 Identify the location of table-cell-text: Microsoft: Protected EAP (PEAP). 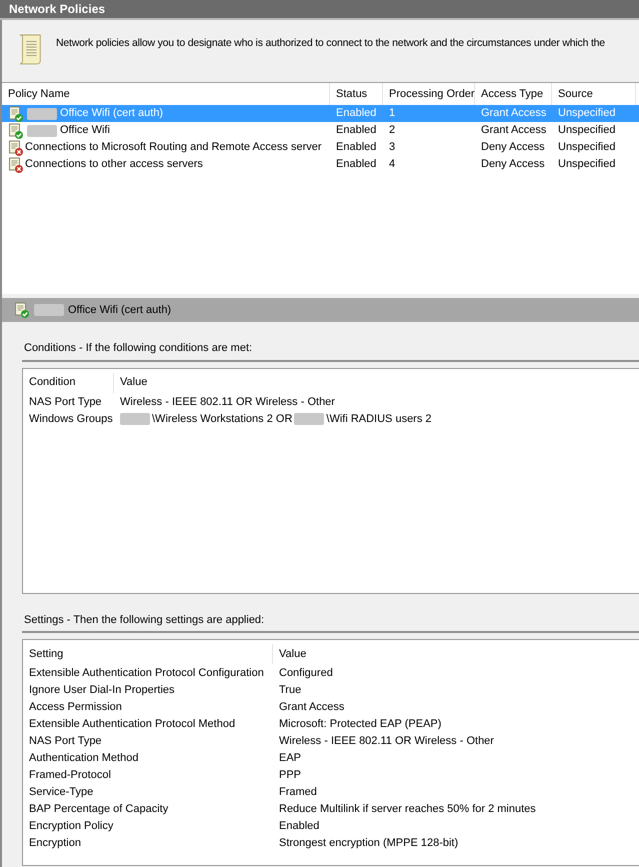
(360, 724).